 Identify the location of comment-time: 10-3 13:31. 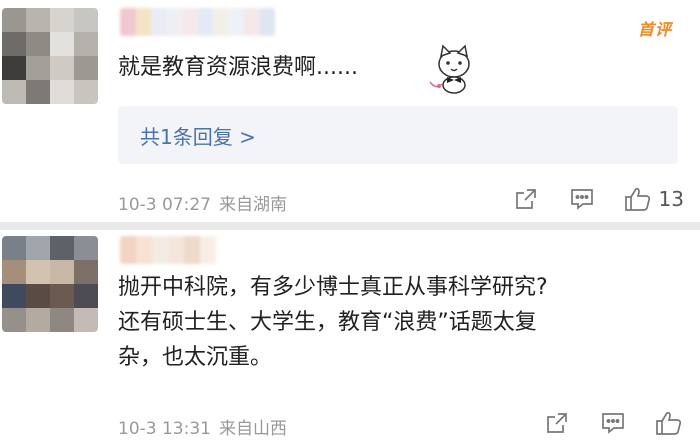
(164, 429).